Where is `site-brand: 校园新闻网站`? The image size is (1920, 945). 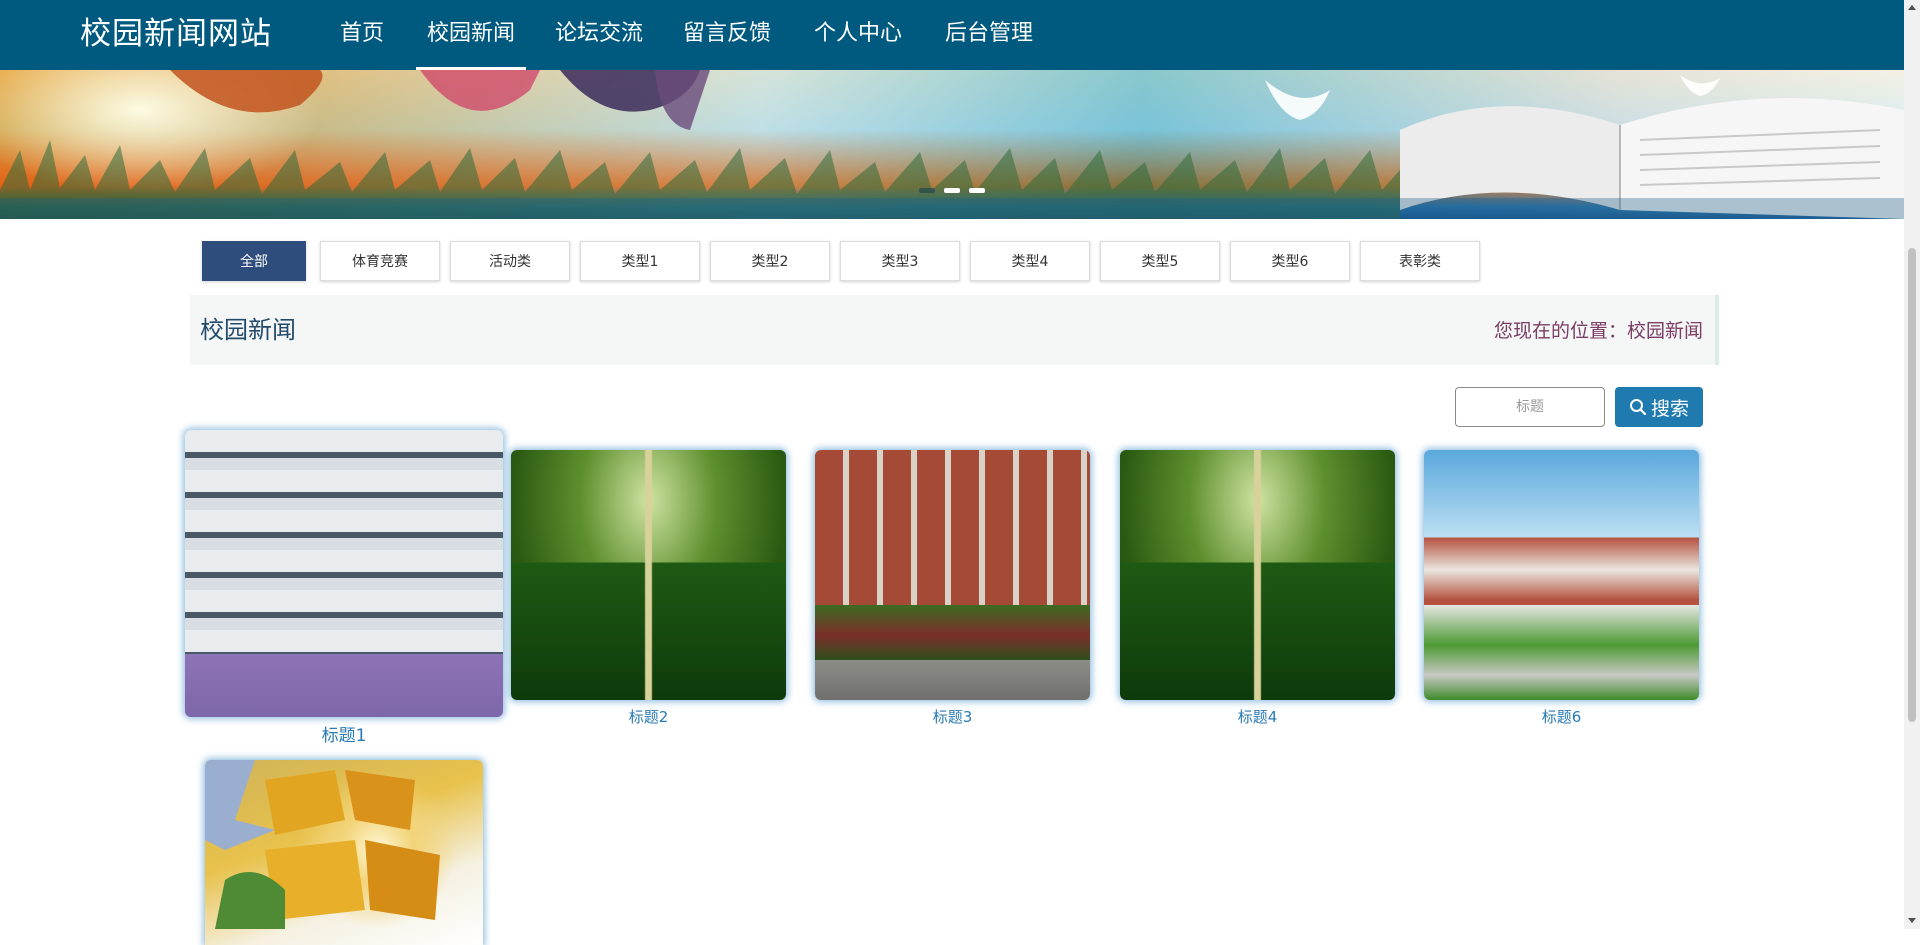 site-brand: 校园新闻网站 is located at coordinates (176, 34).